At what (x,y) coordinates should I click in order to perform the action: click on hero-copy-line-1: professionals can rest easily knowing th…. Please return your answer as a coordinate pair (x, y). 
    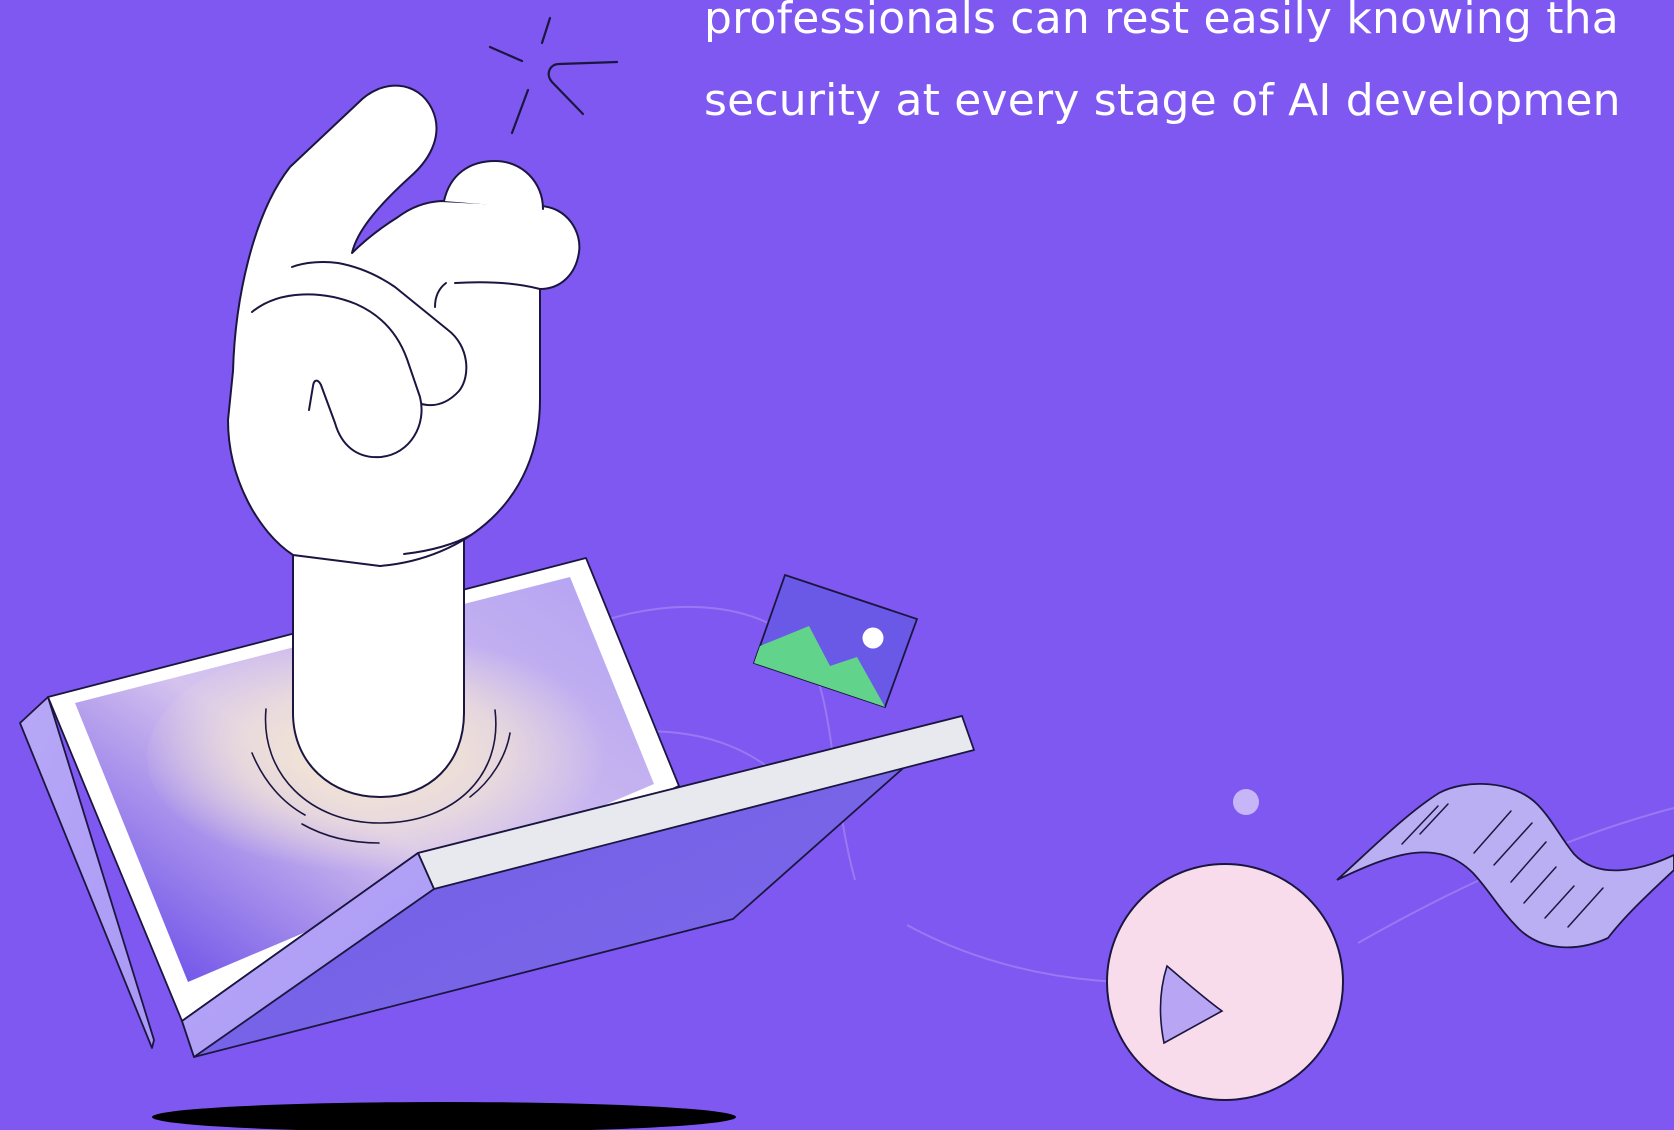
    Looking at the image, I should click on (1161, 22).